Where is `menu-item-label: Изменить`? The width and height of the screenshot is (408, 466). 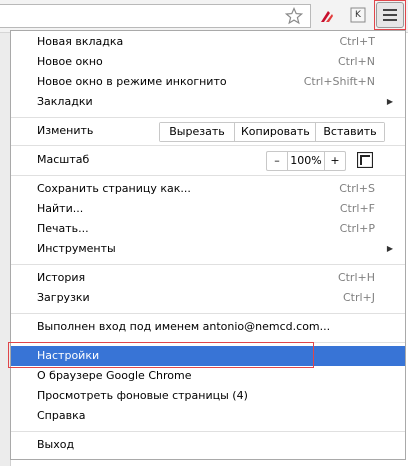 menu-item-label: Изменить is located at coordinates (65, 130).